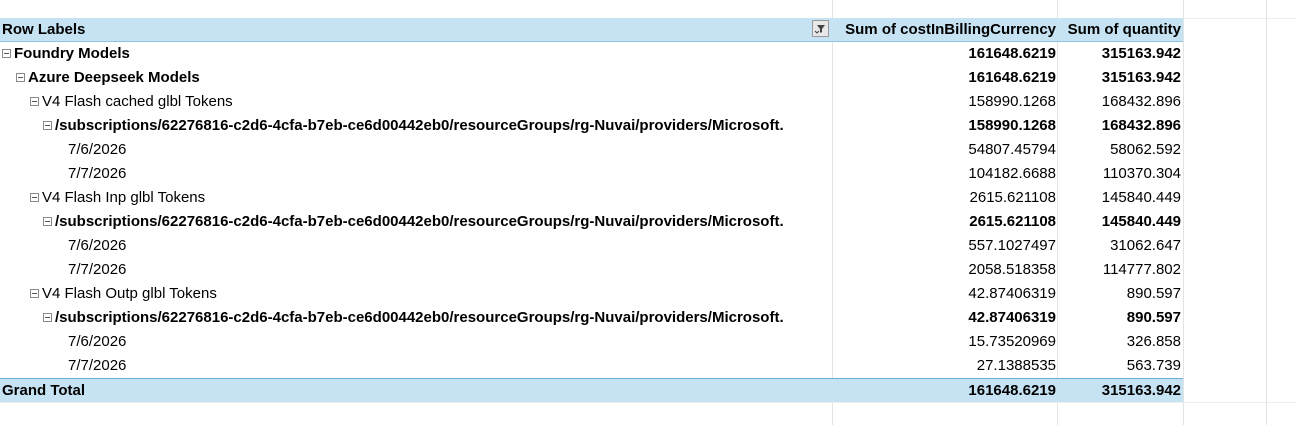  Describe the element at coordinates (137, 101) in the screenshot. I see `row-label-text: V4 Flash cached glbl Tokens` at that location.